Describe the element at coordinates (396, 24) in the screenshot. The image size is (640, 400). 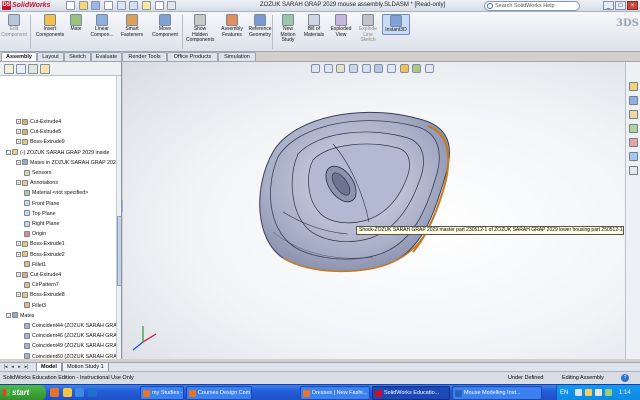
I see `ribbon-command-instant3d: Instant3D` at that location.